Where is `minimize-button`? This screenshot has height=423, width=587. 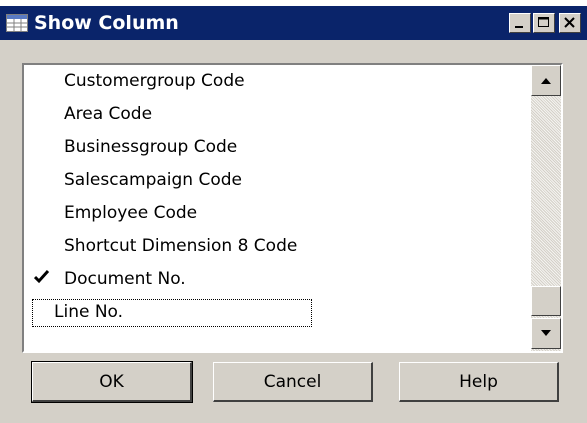 minimize-button is located at coordinates (520, 23).